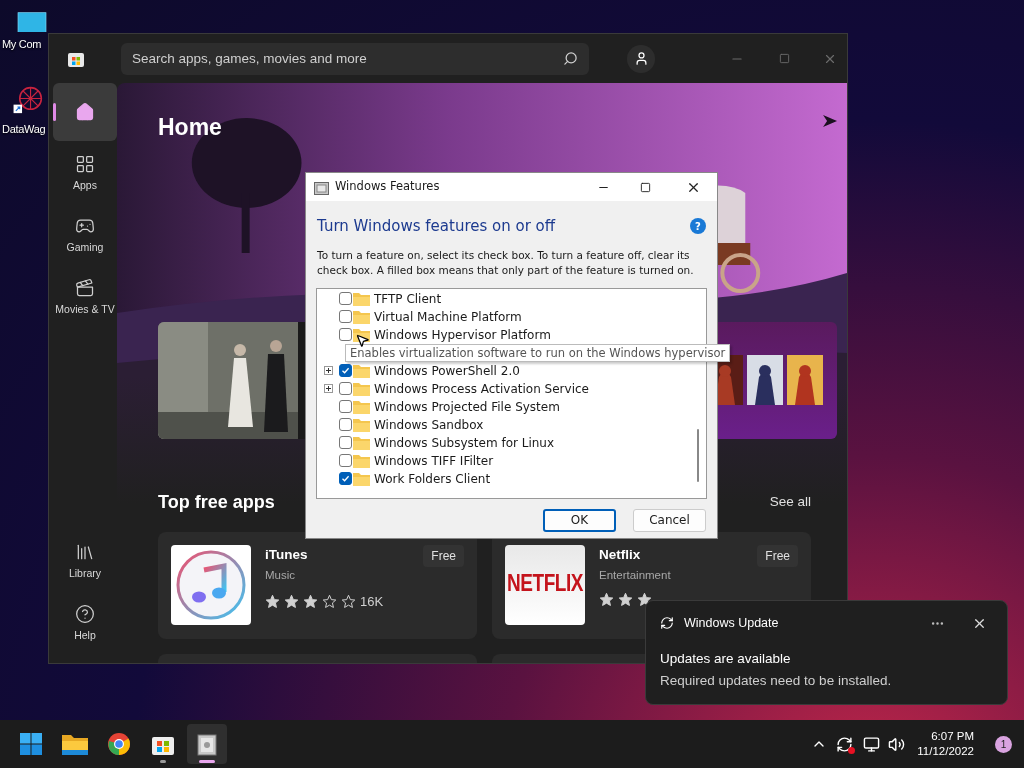 This screenshot has height=768, width=1024. I want to click on notification-body: Required updates need to be installed., so click(776, 681).